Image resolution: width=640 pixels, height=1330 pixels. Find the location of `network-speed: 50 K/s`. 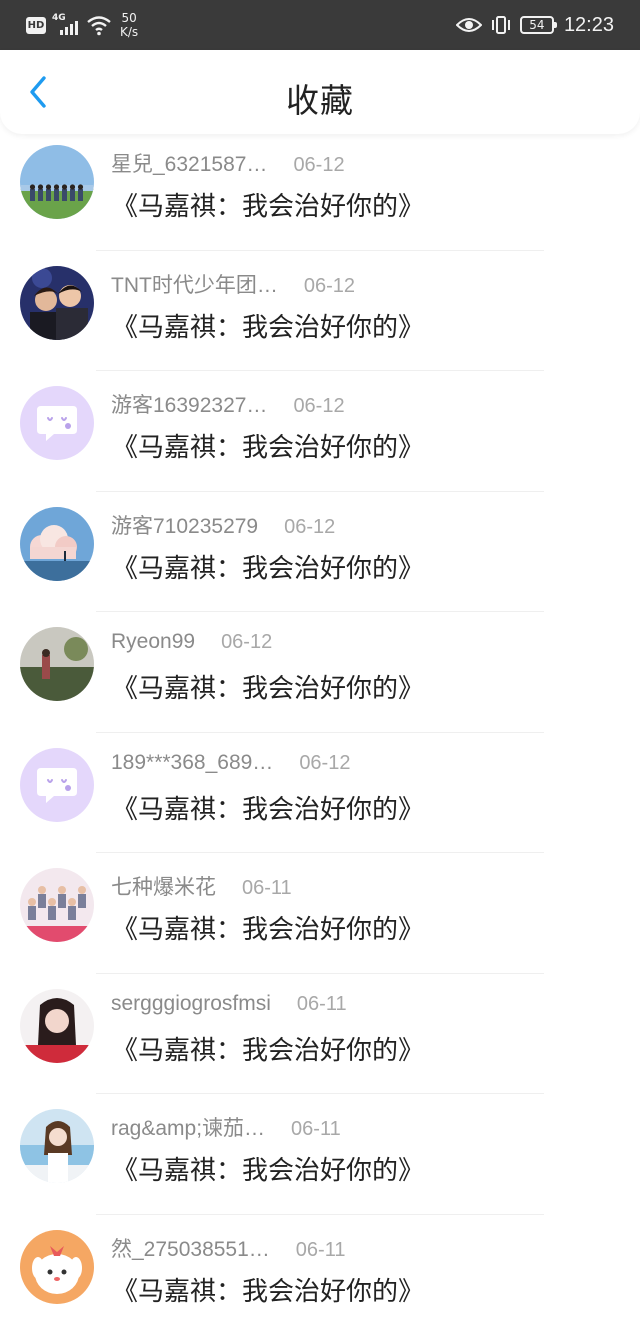

network-speed: 50 K/s is located at coordinates (129, 25).